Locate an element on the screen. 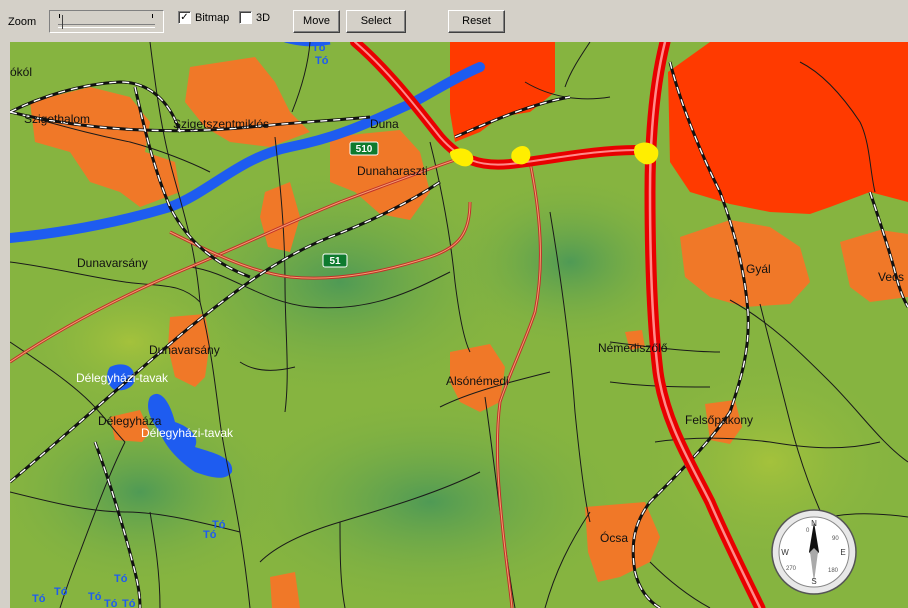  compass-e: E is located at coordinates (842, 552).